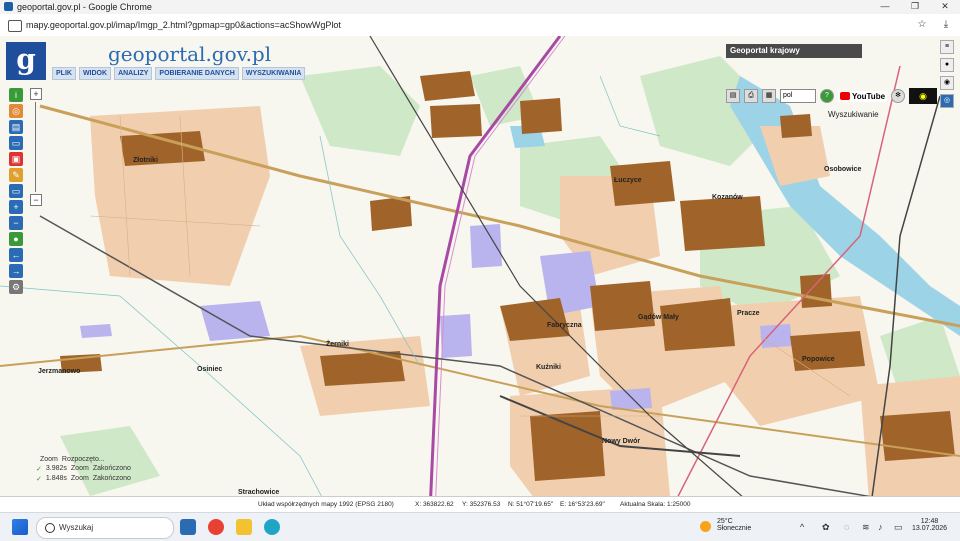 The image size is (960, 541). I want to click on zoom-out-icon: −, so click(16, 223).